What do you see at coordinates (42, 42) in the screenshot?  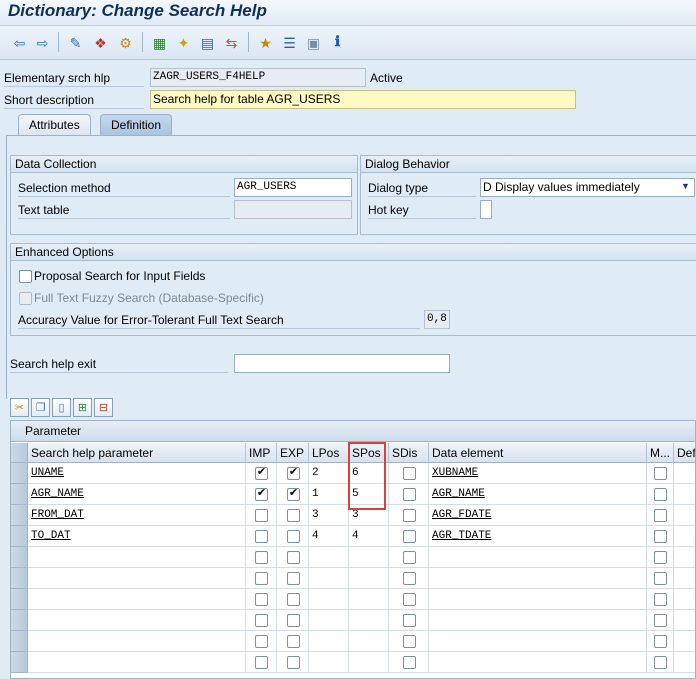 I see `forward-arrow-icon: ⇨` at bounding box center [42, 42].